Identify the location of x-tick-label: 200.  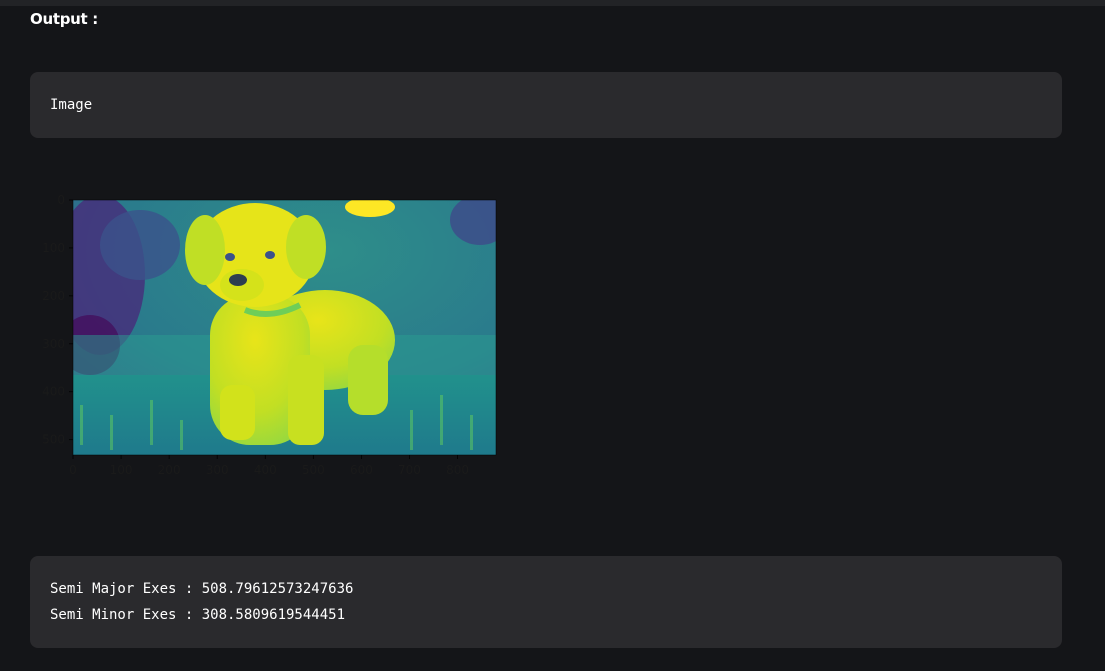
(169, 470).